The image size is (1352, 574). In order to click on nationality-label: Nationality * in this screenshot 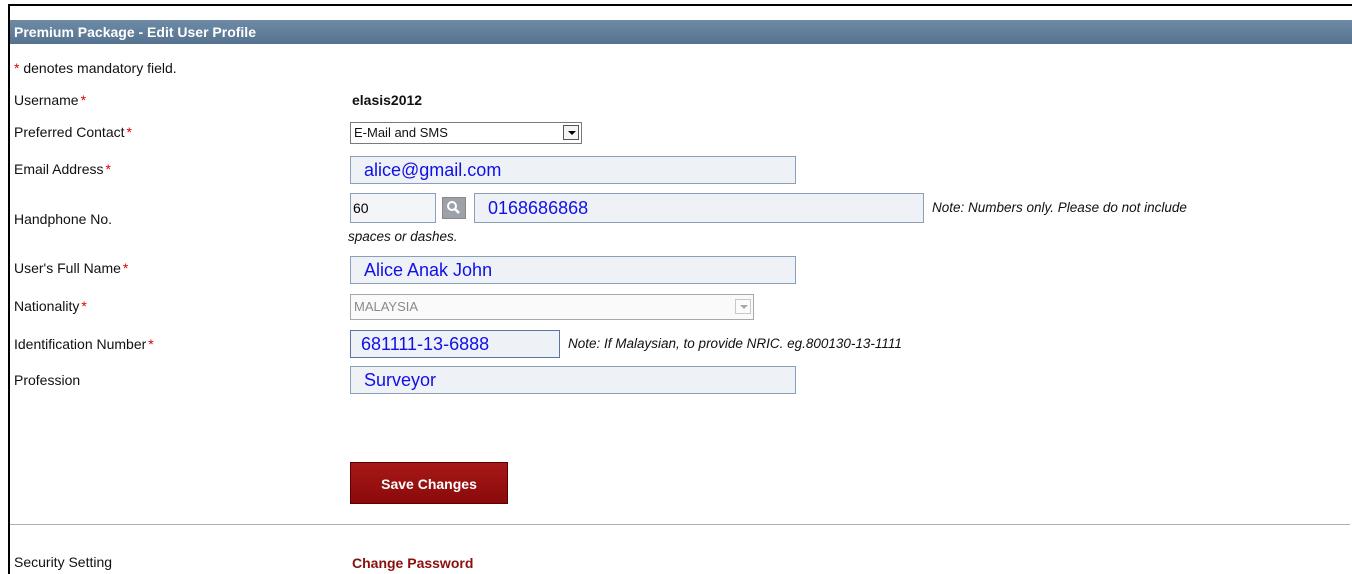, I will do `click(50, 306)`.